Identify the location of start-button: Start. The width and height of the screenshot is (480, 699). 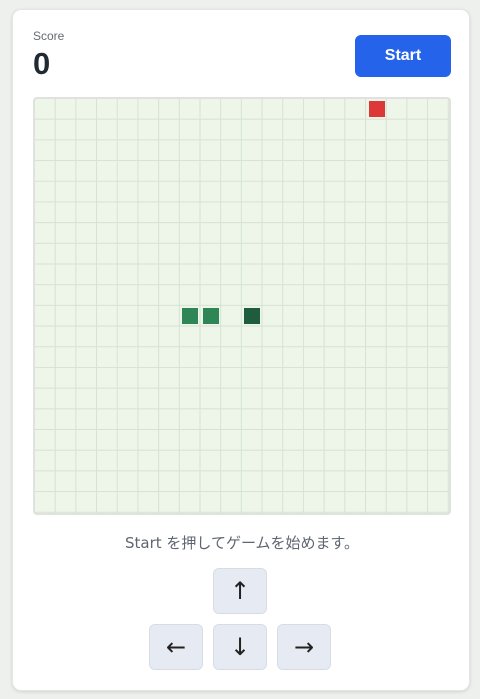
(403, 56).